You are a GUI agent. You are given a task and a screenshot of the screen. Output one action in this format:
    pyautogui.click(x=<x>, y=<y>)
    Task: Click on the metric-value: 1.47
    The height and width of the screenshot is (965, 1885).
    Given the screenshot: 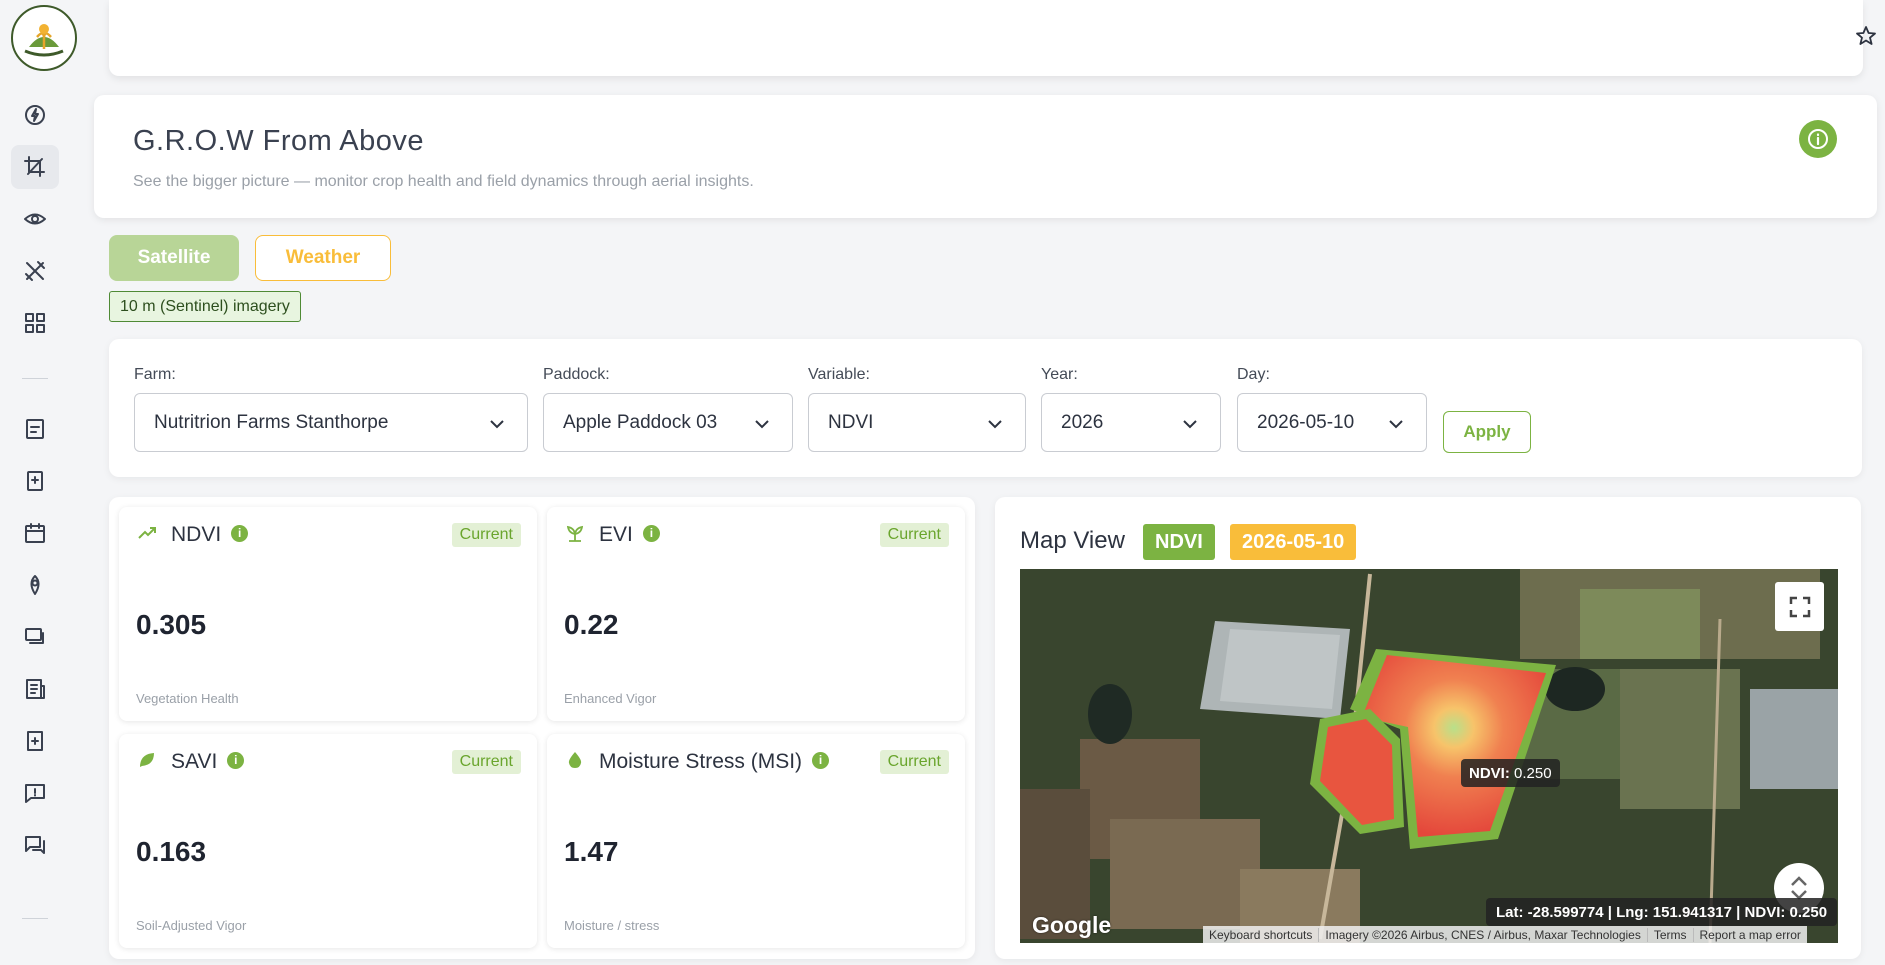 What is the action you would take?
    pyautogui.click(x=591, y=851)
    